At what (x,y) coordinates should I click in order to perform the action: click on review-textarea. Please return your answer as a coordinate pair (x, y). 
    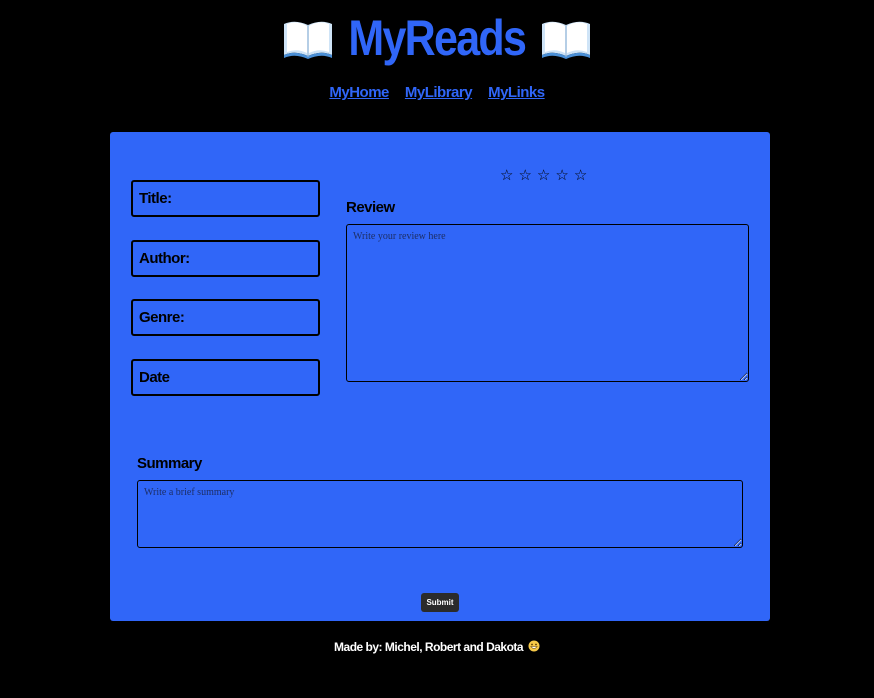
    Looking at the image, I should click on (547, 303).